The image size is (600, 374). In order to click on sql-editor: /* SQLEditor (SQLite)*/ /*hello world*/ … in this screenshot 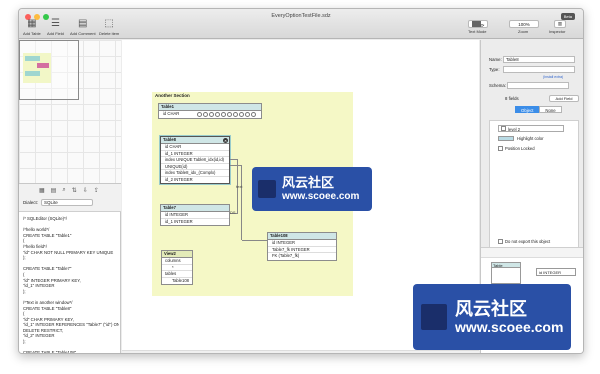, I will do `click(71, 284)`.